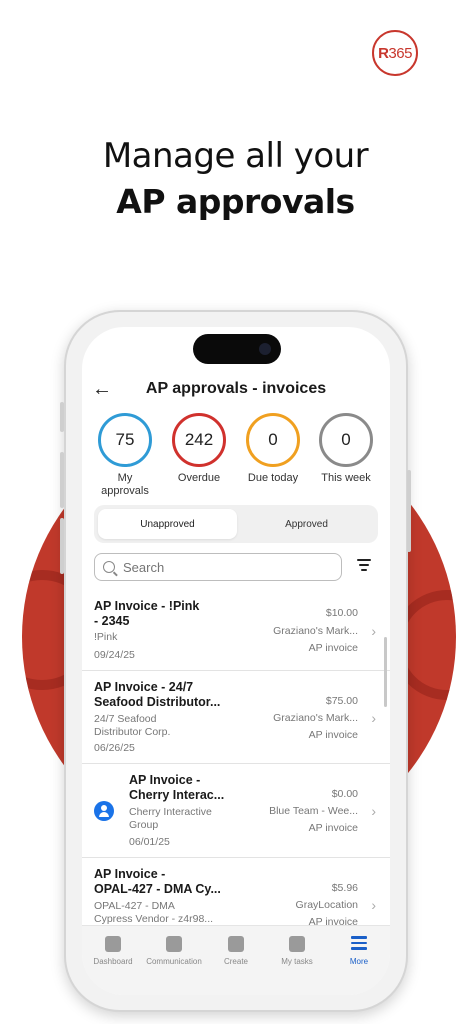  I want to click on invoice-location: GrayLocation, so click(326, 905).